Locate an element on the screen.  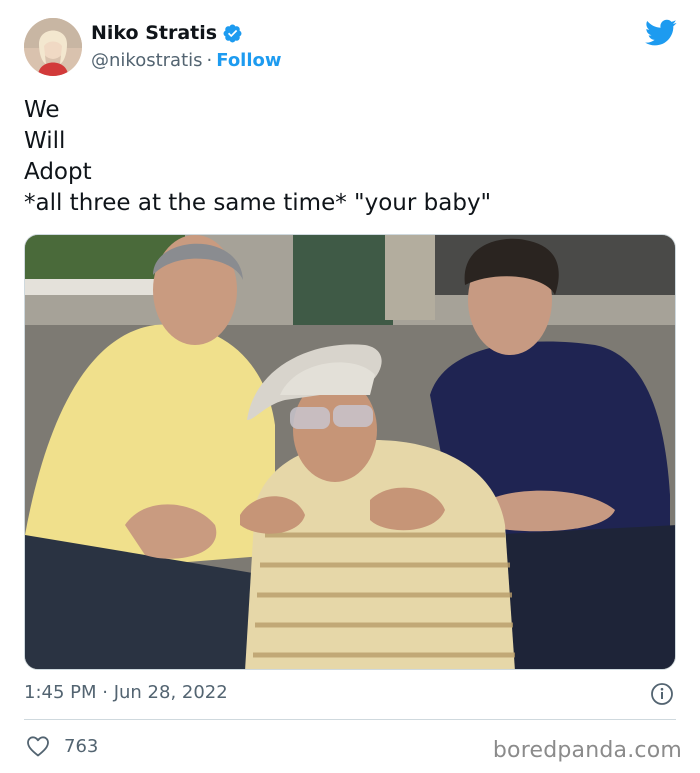
tweet-line: Will is located at coordinates (45, 141).